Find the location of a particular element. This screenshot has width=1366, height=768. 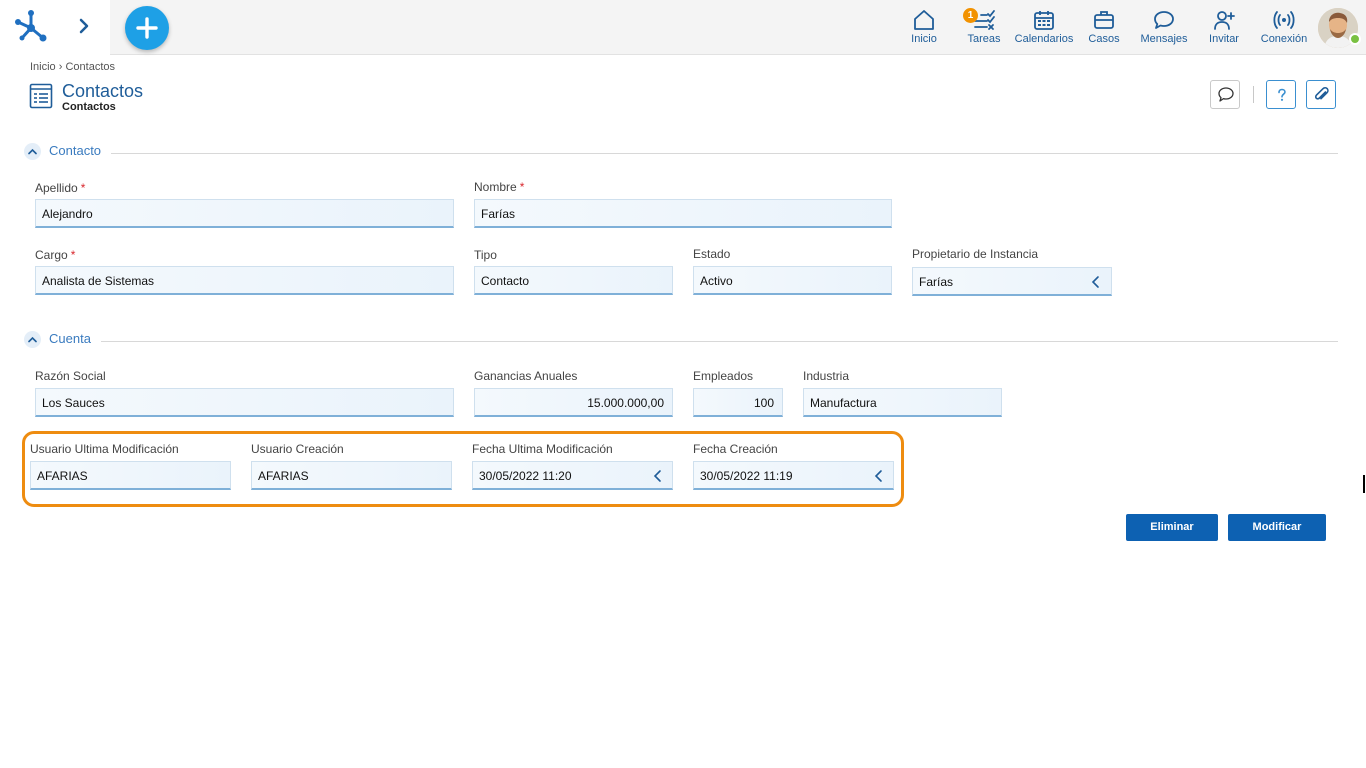

nav-calendarios: Calendarios is located at coordinates (1044, 28).